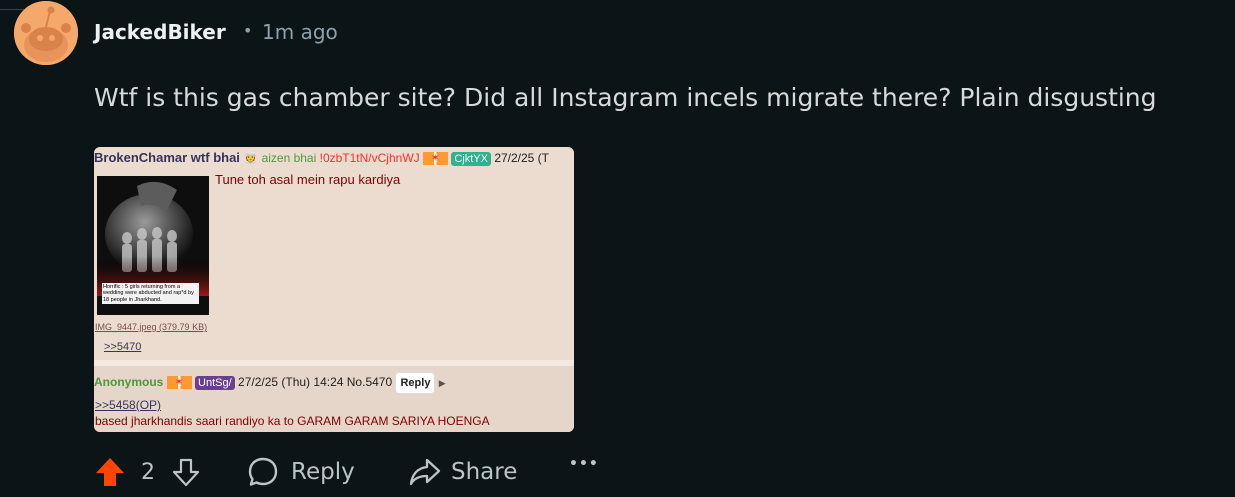  I want to click on more-options-button: •••, so click(584, 464).